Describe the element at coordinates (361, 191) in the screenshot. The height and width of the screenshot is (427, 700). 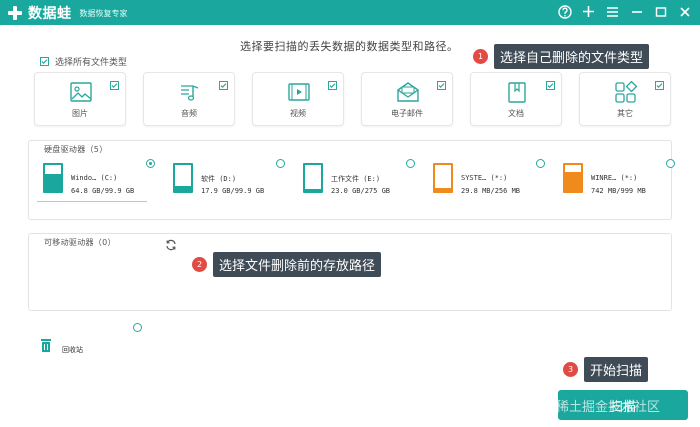
I see `drive-size: 23.0 GB/275 GB` at that location.